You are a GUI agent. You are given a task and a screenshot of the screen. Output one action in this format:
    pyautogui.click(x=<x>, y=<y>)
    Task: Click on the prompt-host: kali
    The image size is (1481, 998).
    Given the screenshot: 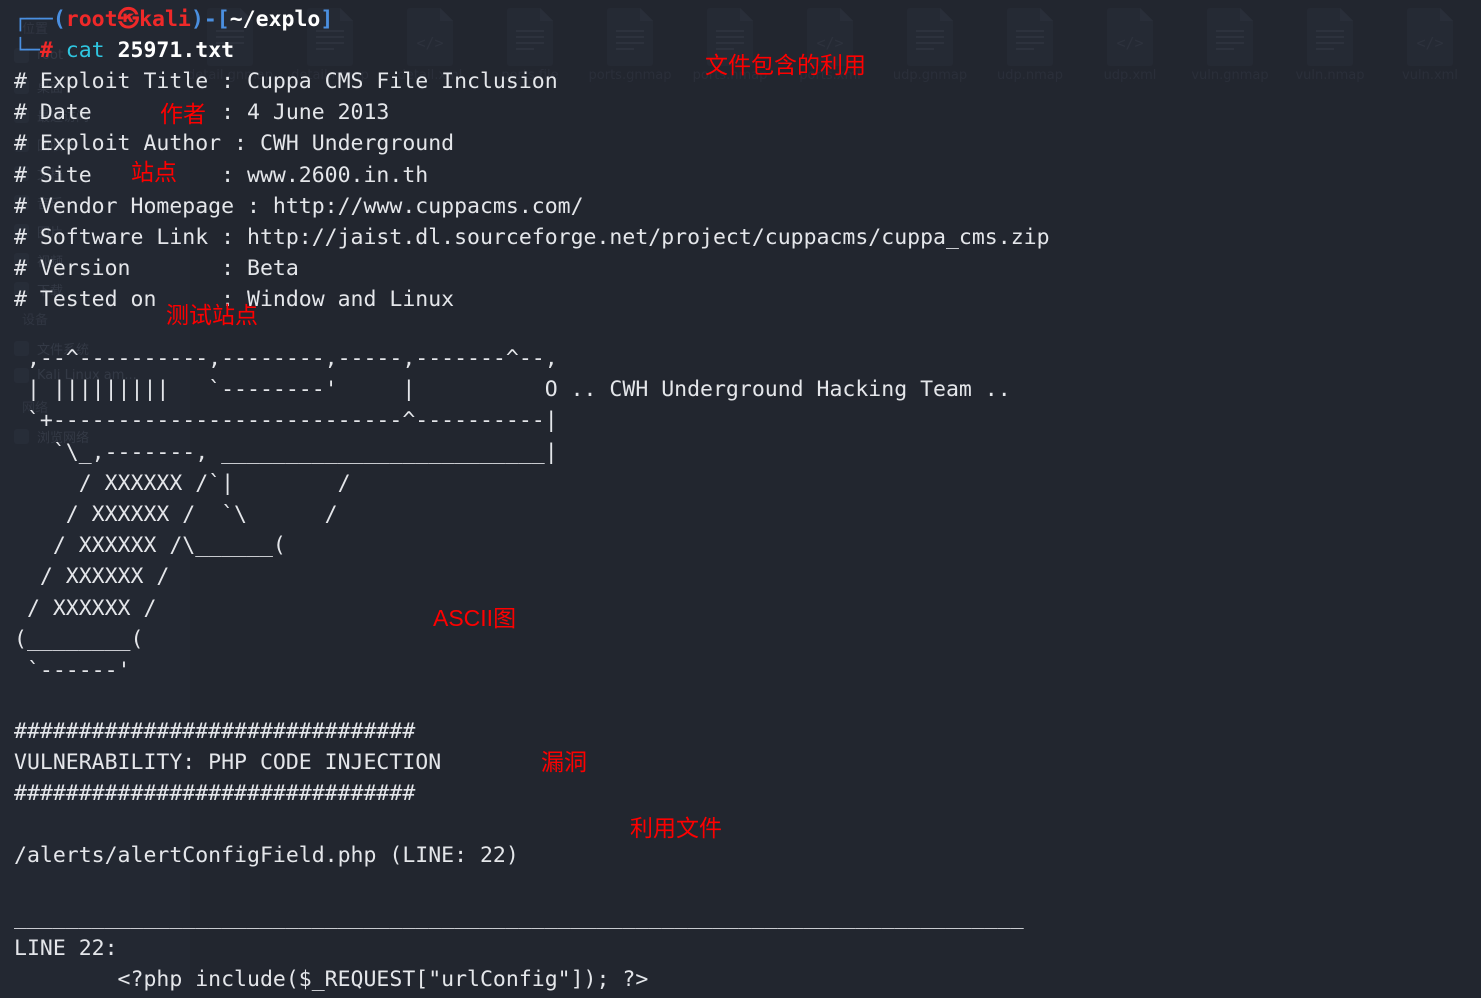 What is the action you would take?
    pyautogui.click(x=165, y=19)
    